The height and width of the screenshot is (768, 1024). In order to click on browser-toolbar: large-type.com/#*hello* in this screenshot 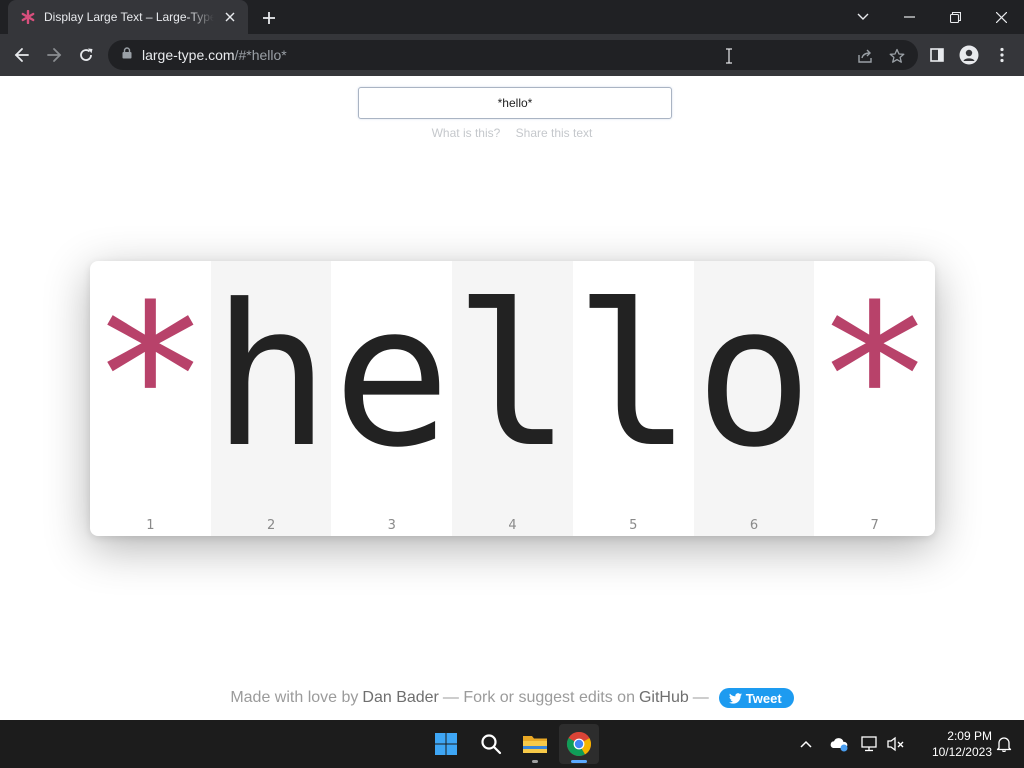, I will do `click(512, 55)`.